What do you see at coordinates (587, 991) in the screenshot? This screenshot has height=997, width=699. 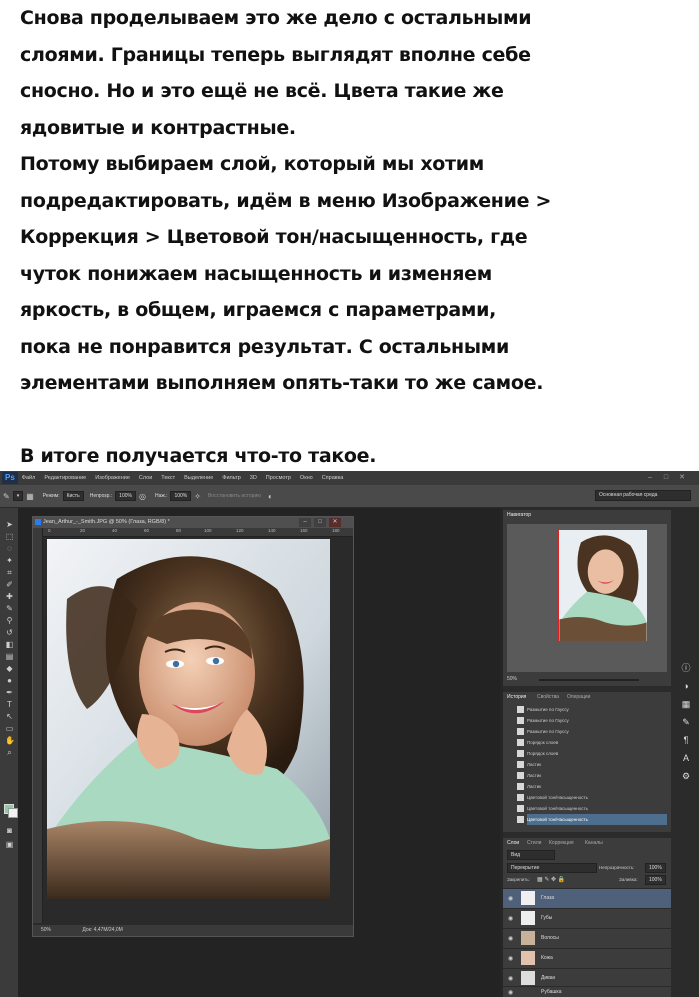 I see `layer-row: ◉ Рубашка` at bounding box center [587, 991].